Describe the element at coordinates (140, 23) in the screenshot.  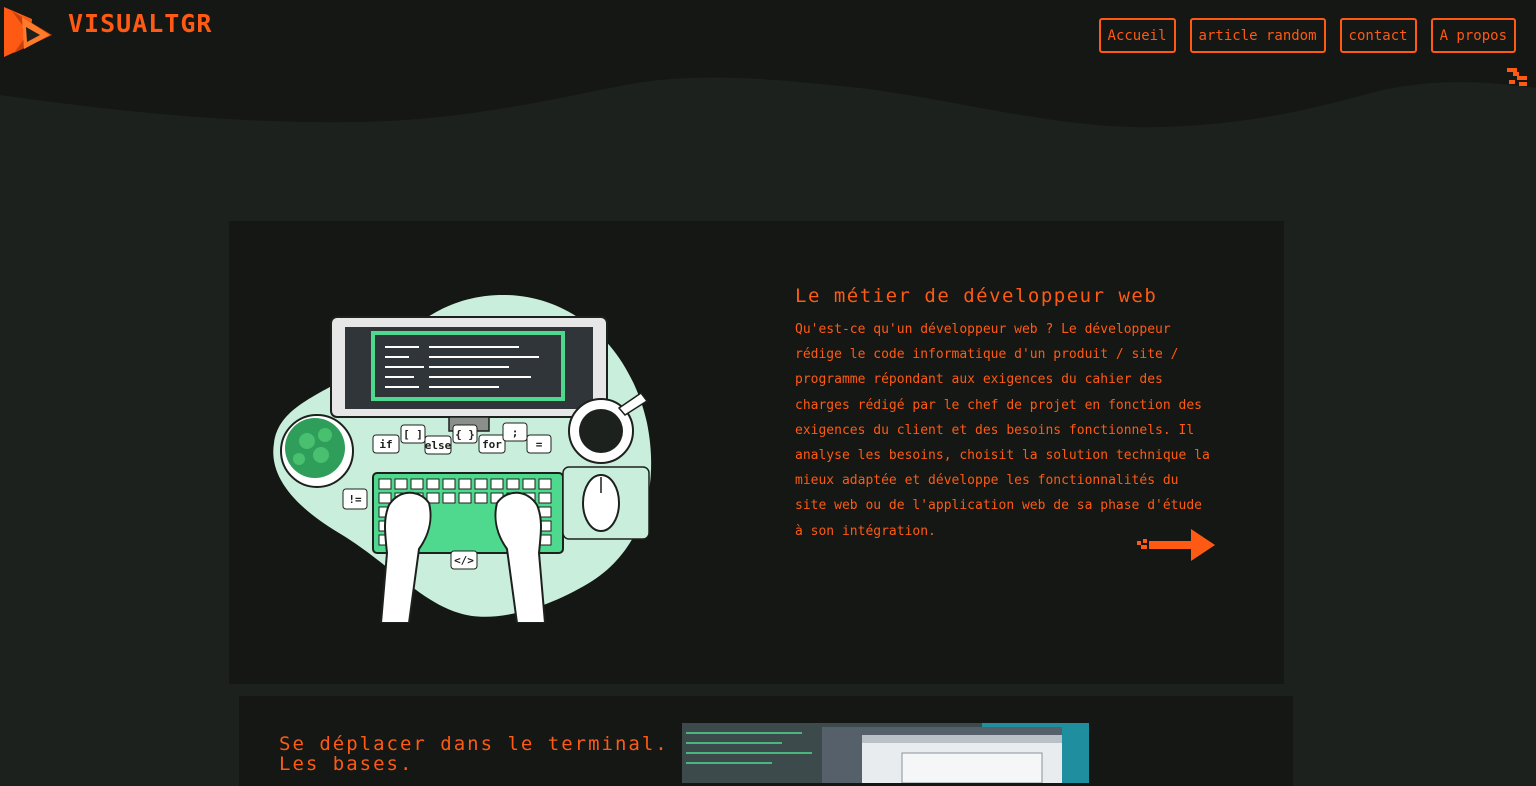
I see `brand-name: VISUALTGR` at that location.